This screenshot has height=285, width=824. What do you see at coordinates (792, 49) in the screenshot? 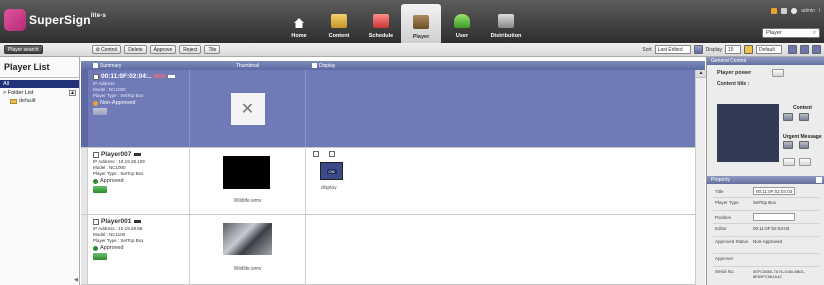
I see `list-view-icon` at bounding box center [792, 49].